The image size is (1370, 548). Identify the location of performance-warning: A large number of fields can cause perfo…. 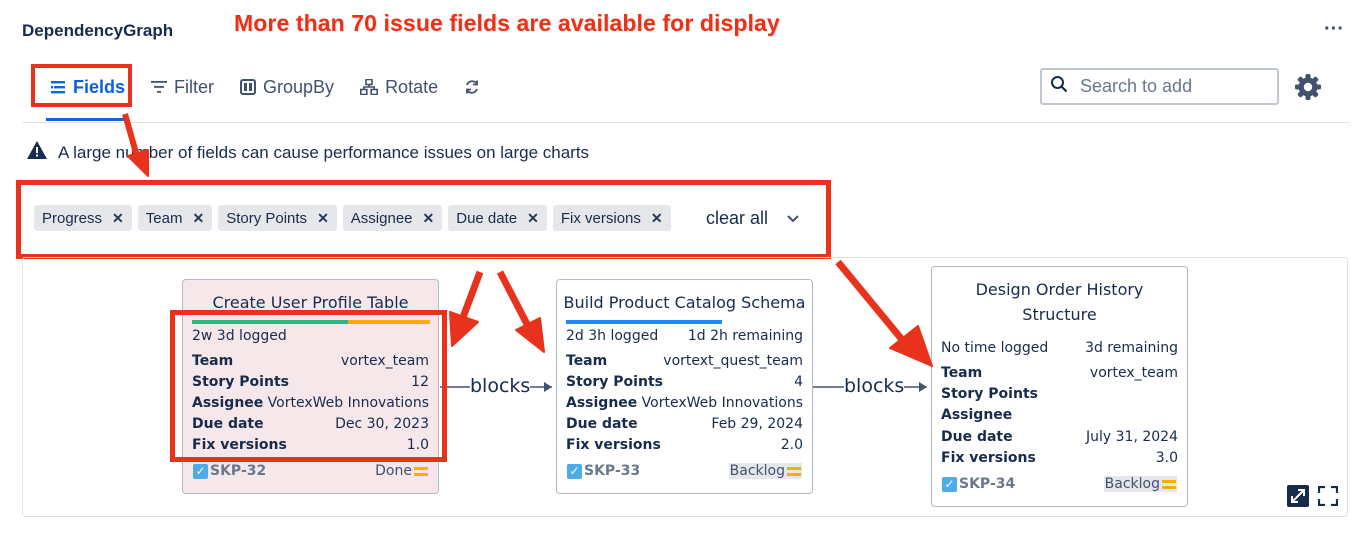
(307, 152).